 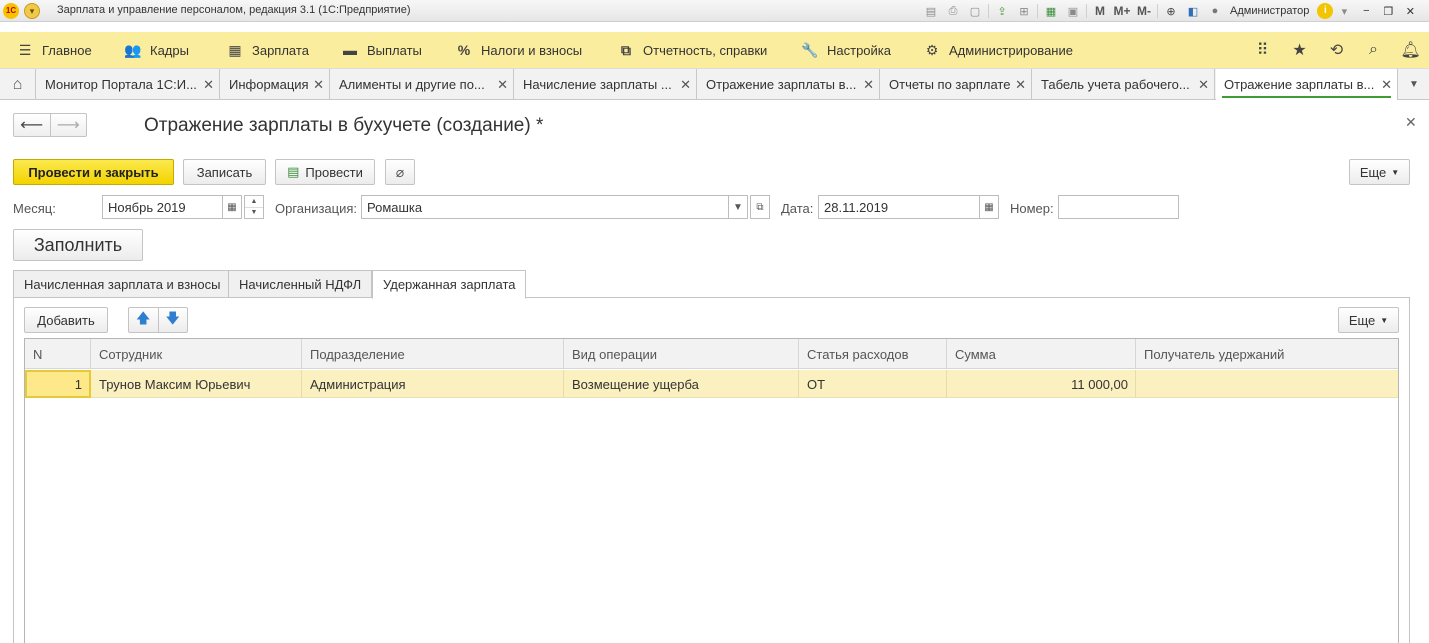 What do you see at coordinates (78, 245) in the screenshot?
I see `fill-button: Заполнить` at bounding box center [78, 245].